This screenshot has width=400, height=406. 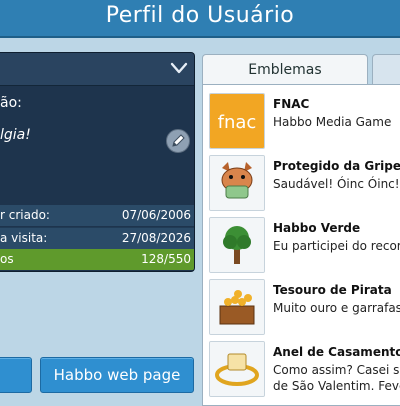 I want to click on stat-achievements-label: os, so click(x=7, y=259).